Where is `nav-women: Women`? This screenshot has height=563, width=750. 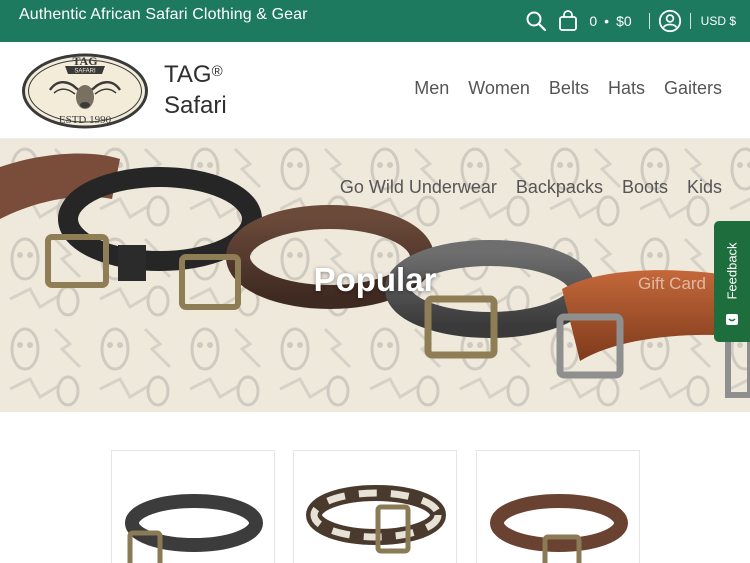
nav-women: Women is located at coordinates (499, 88).